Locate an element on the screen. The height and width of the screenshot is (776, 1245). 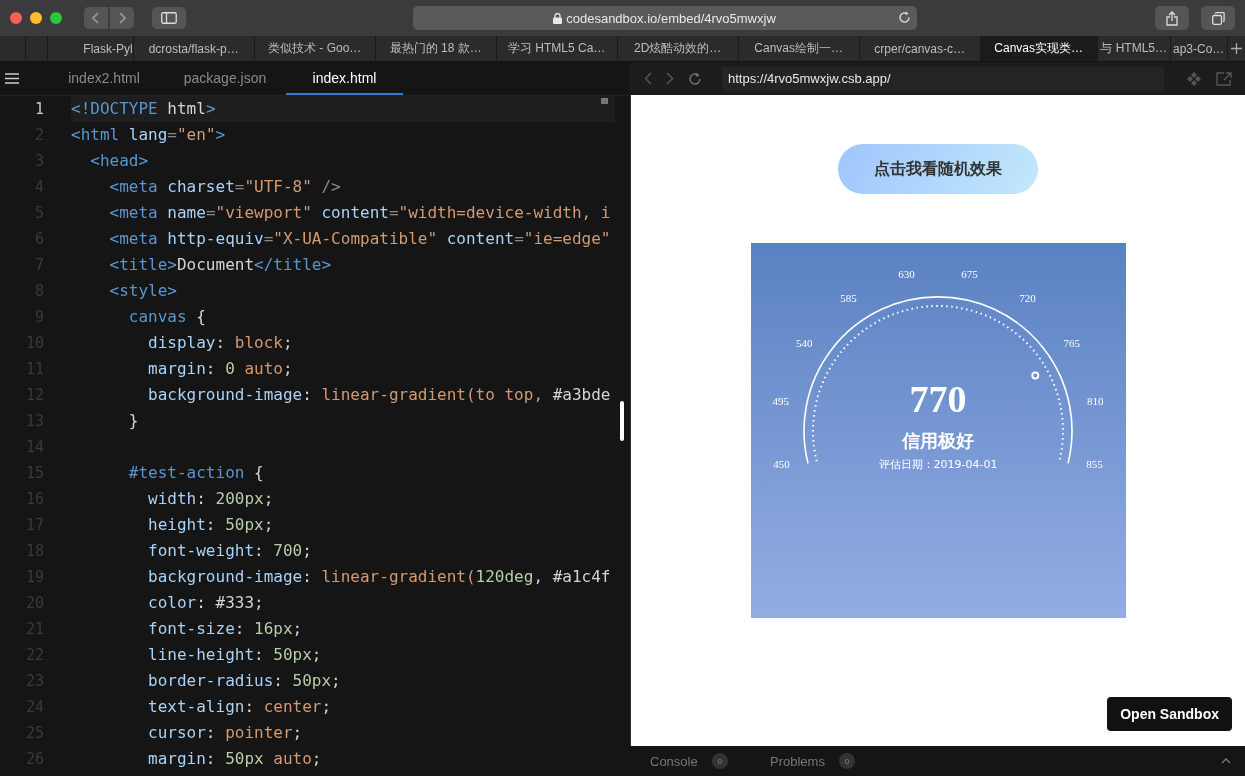
gauge-tick-label: 495 is located at coordinates (780, 401).